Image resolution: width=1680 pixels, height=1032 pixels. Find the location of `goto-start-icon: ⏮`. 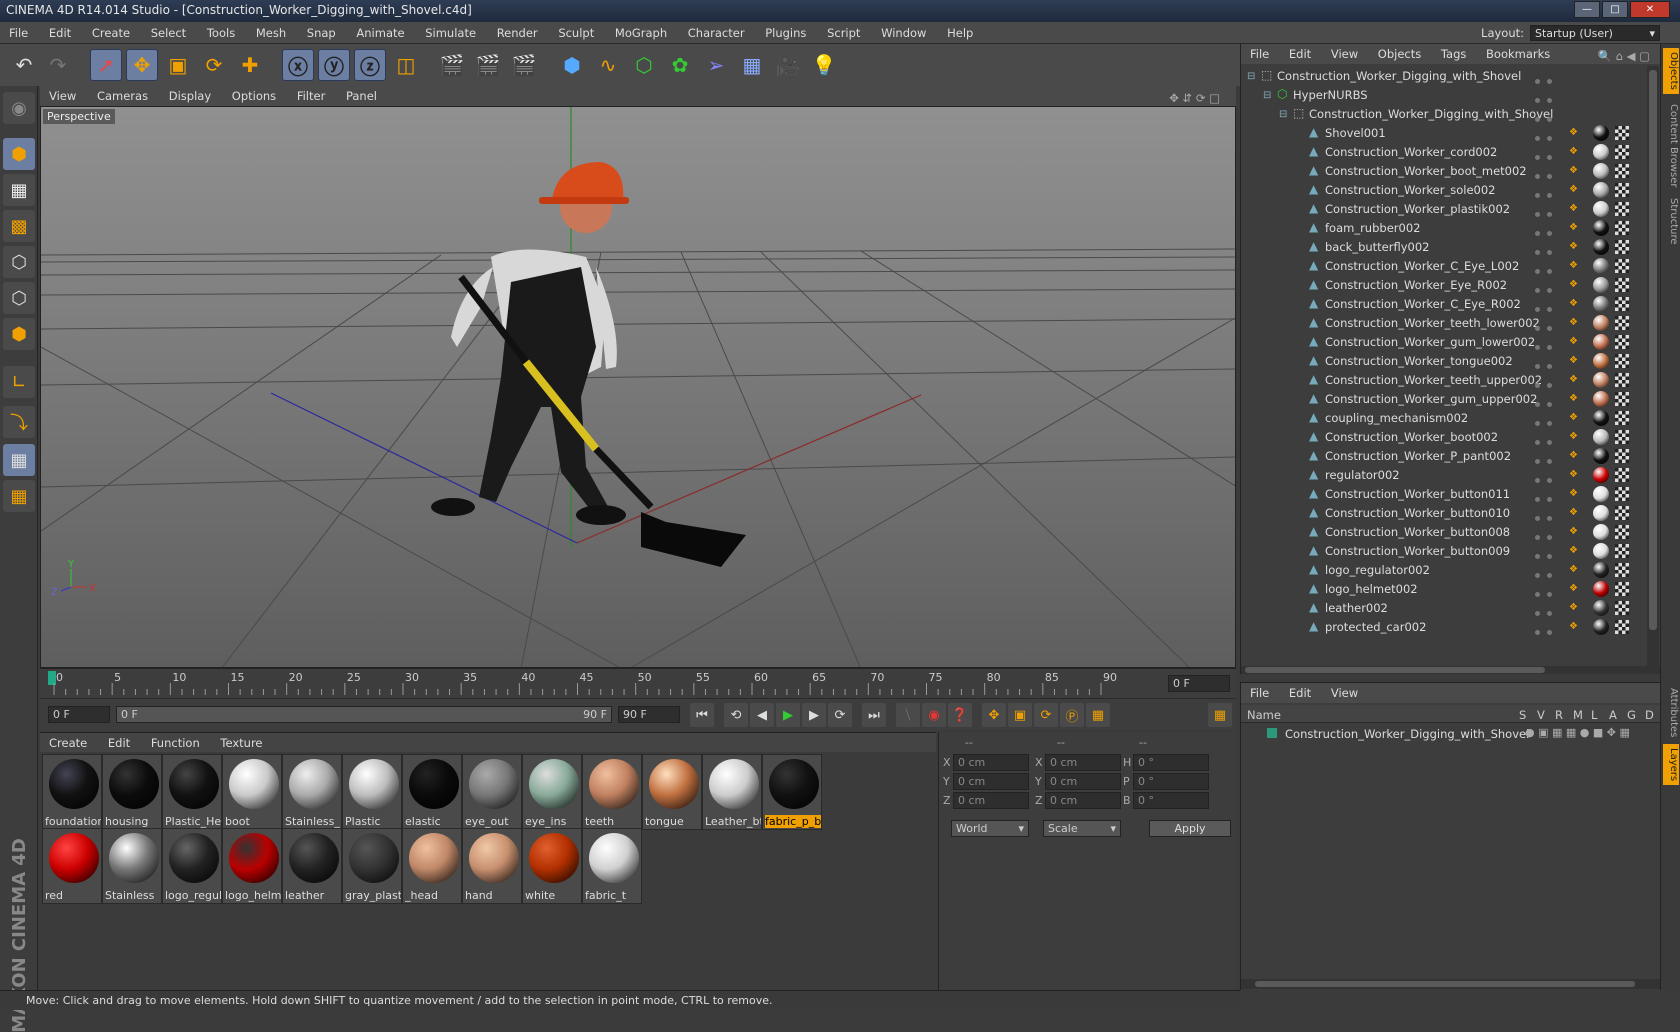

goto-start-icon: ⏮ is located at coordinates (702, 715).